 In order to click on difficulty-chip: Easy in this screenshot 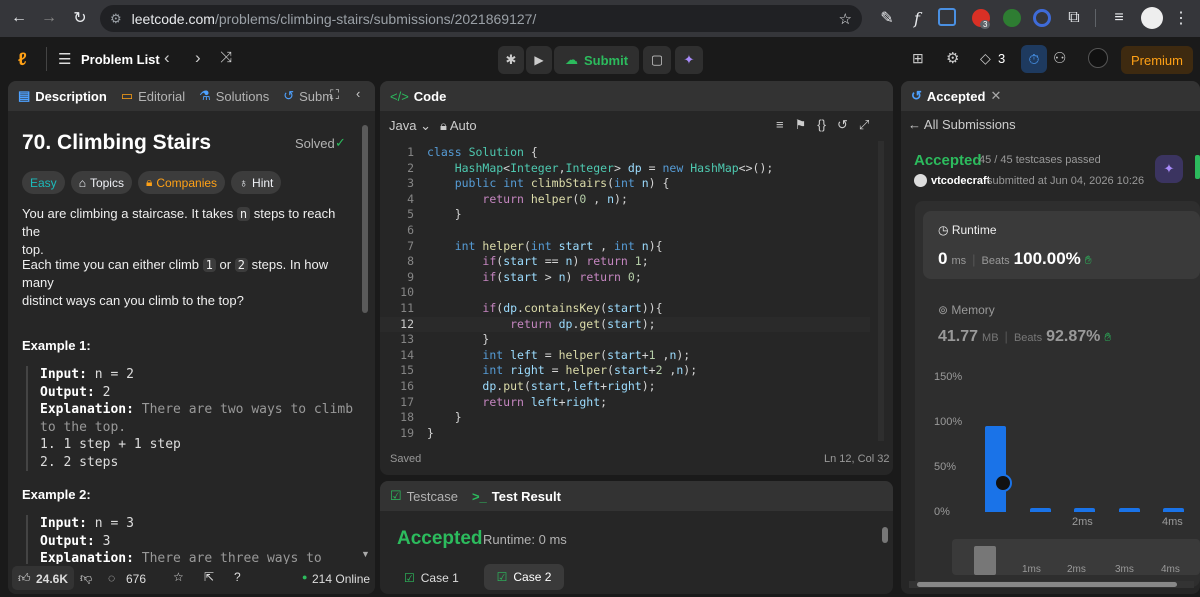, I will do `click(43, 182)`.